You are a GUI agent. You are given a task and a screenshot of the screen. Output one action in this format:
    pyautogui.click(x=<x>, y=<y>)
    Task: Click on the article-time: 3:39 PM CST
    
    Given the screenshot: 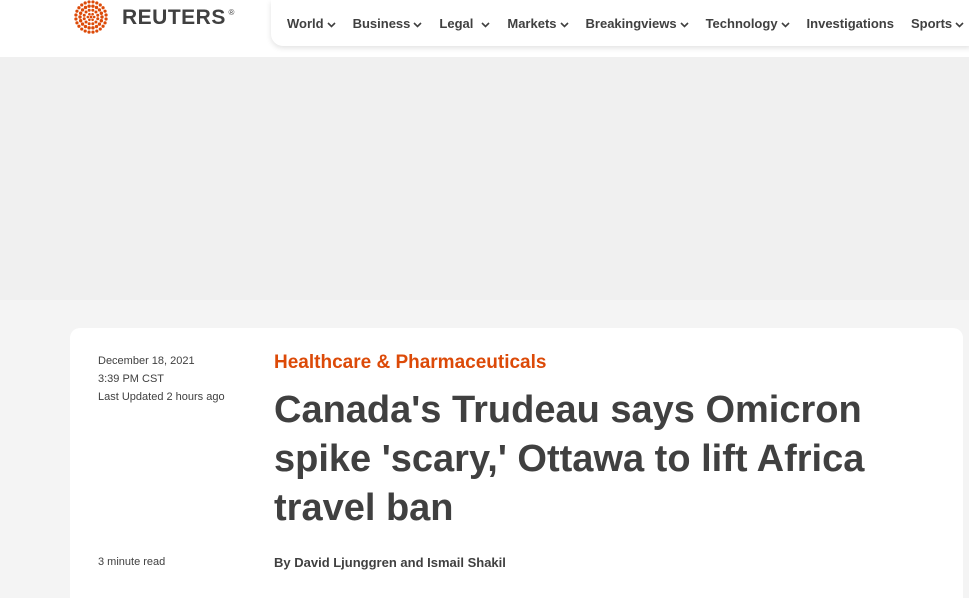 What is the action you would take?
    pyautogui.click(x=131, y=379)
    